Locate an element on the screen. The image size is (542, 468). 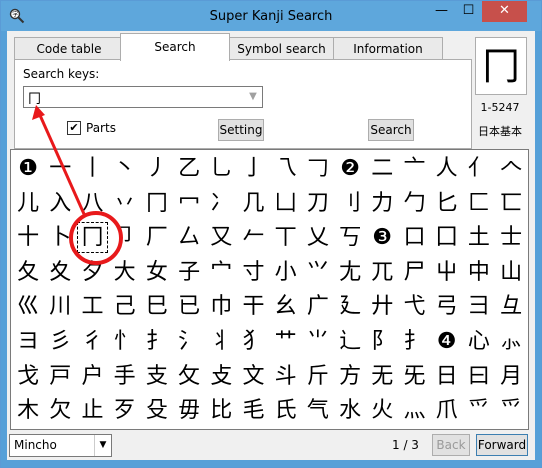
kanji-cell: 攴 is located at coordinates (221, 376).